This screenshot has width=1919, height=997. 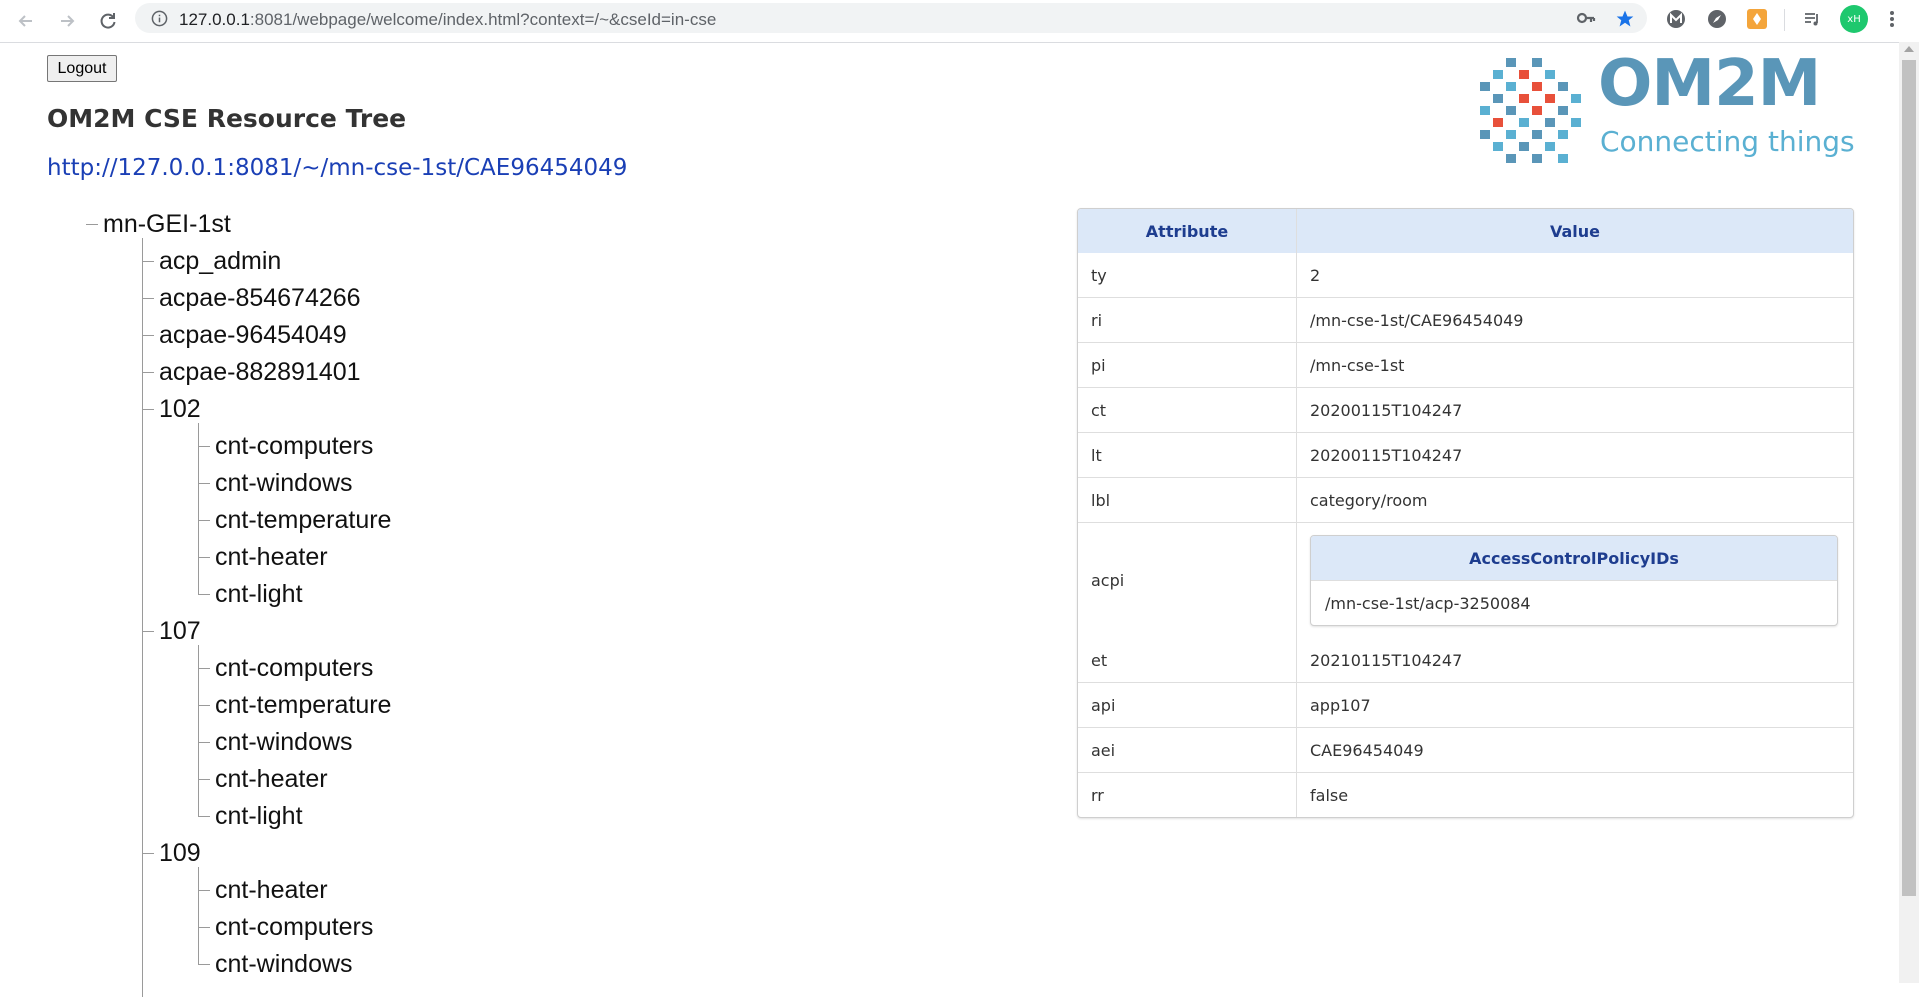 What do you see at coordinates (180, 631) in the screenshot?
I see `tree-node: 107` at bounding box center [180, 631].